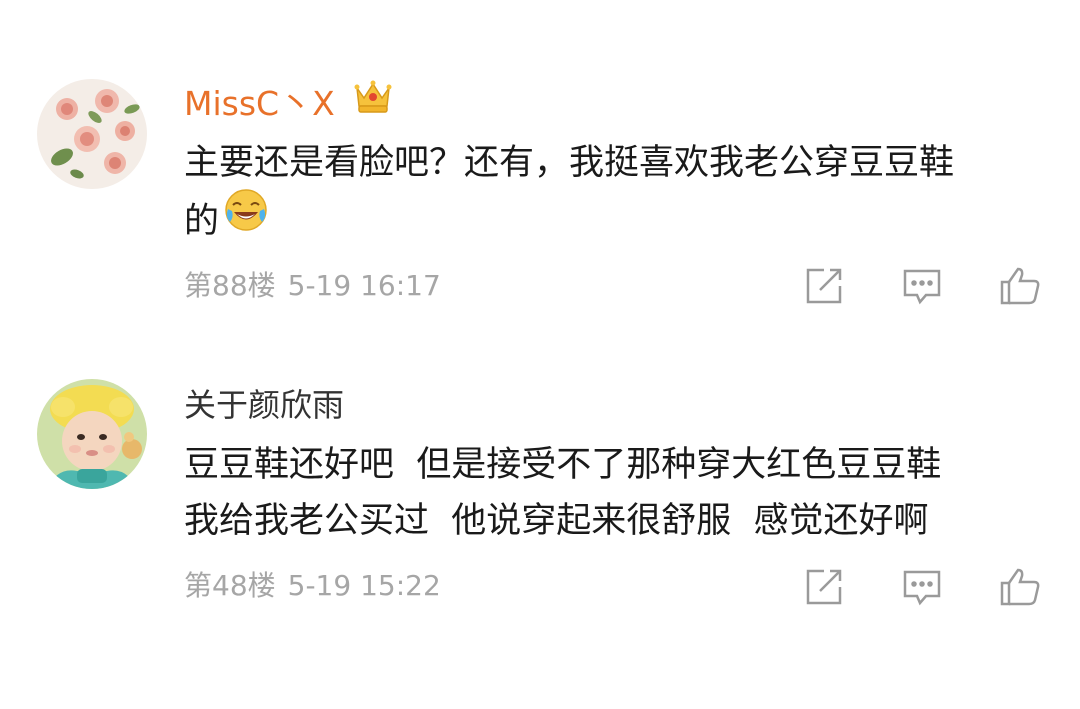 The width and height of the screenshot is (1080, 709). Describe the element at coordinates (563, 465) in the screenshot. I see `comment-line: 豆豆鞋还好吧 但是接受不了那种穿大红色豆豆鞋` at that location.